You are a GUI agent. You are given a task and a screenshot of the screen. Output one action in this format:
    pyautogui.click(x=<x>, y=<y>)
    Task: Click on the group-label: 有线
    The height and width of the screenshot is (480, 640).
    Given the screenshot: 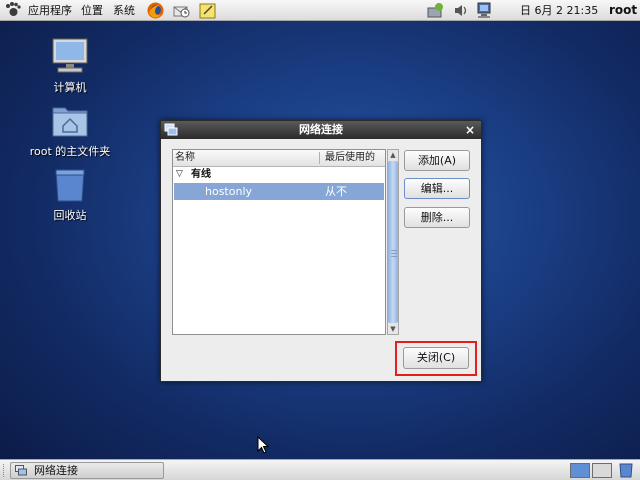 What is the action you would take?
    pyautogui.click(x=201, y=174)
    